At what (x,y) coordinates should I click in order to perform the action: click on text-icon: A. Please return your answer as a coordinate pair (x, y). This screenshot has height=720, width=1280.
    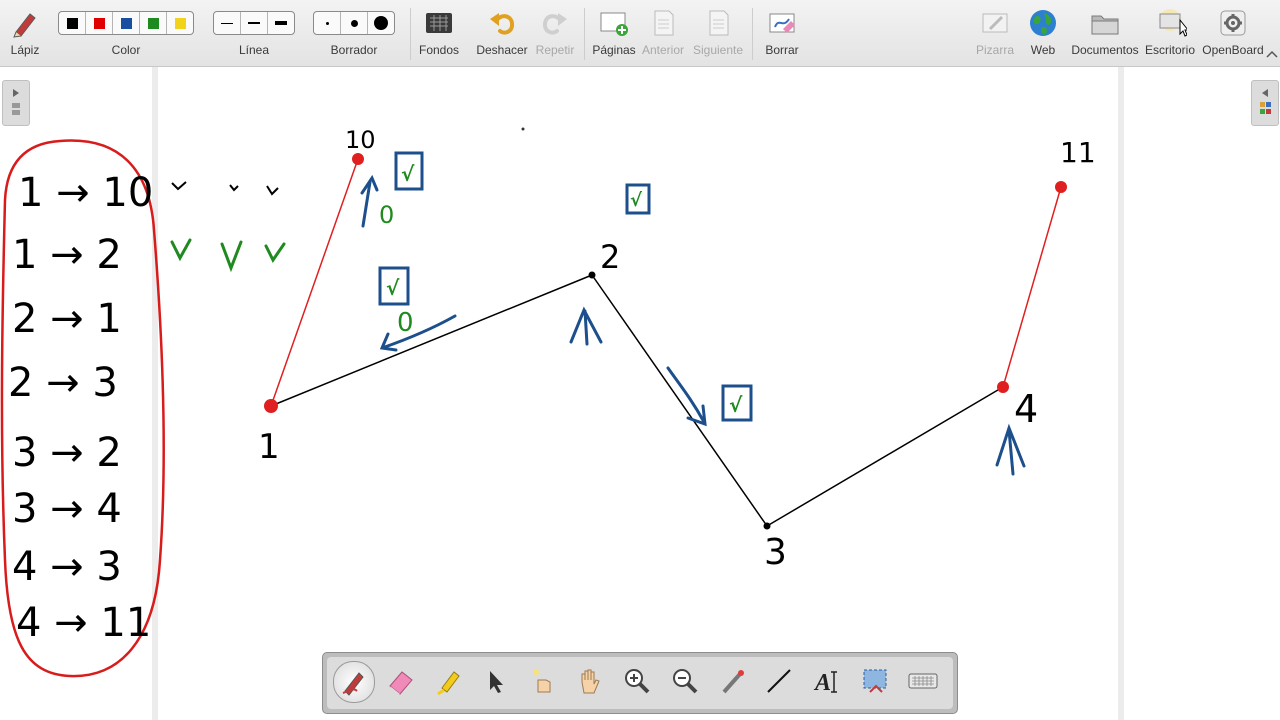
    Looking at the image, I should click on (825, 683).